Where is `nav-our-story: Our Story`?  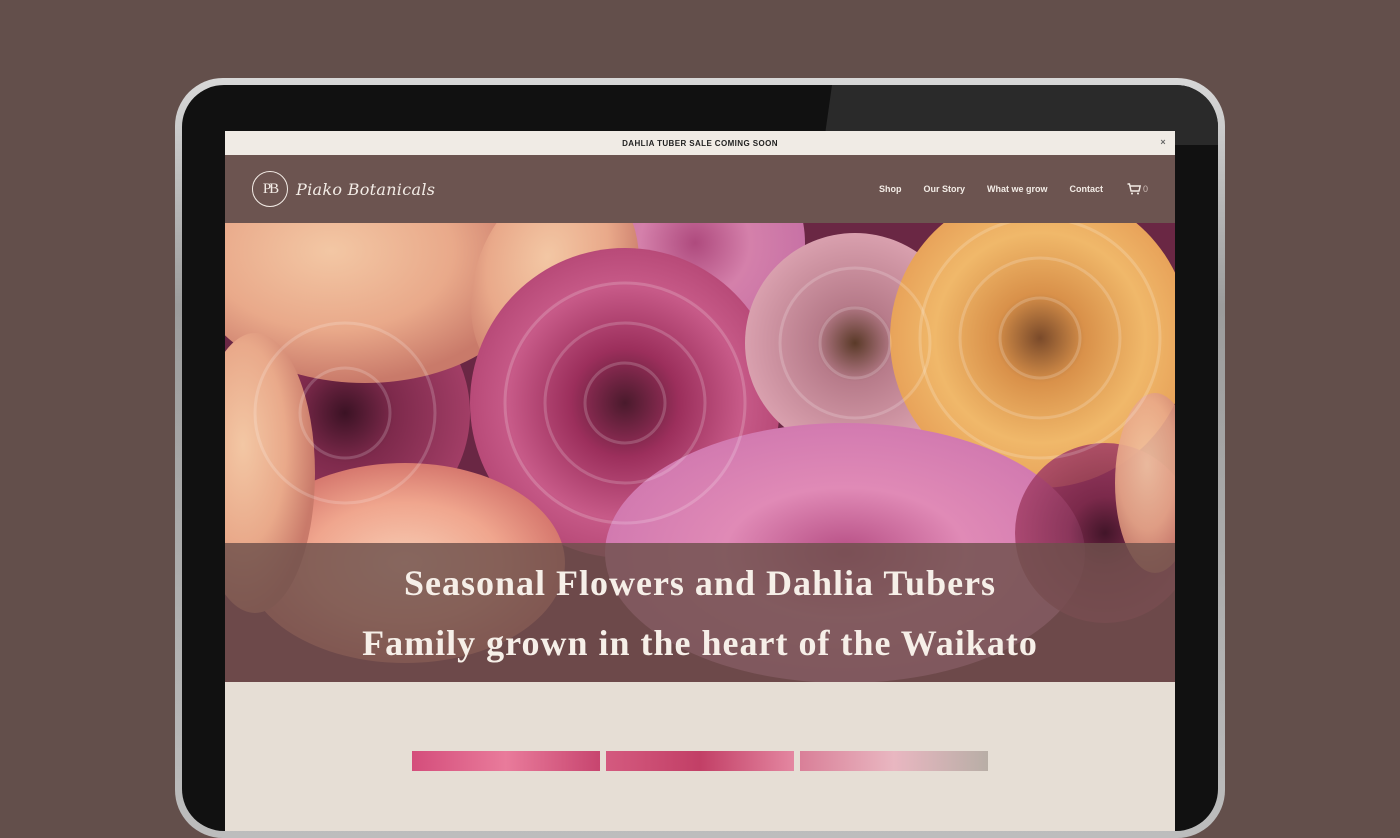 nav-our-story: Our Story is located at coordinates (944, 189).